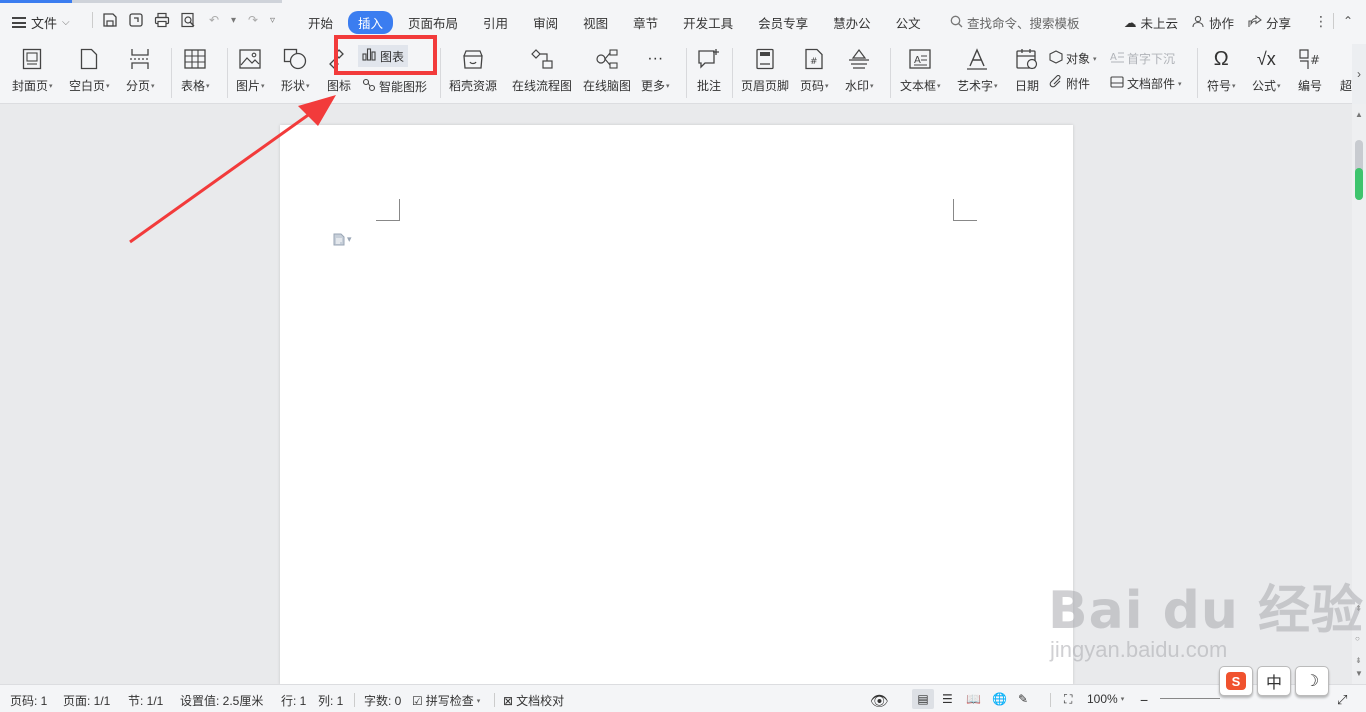  I want to click on night-mode-icon: ☽, so click(1312, 681).